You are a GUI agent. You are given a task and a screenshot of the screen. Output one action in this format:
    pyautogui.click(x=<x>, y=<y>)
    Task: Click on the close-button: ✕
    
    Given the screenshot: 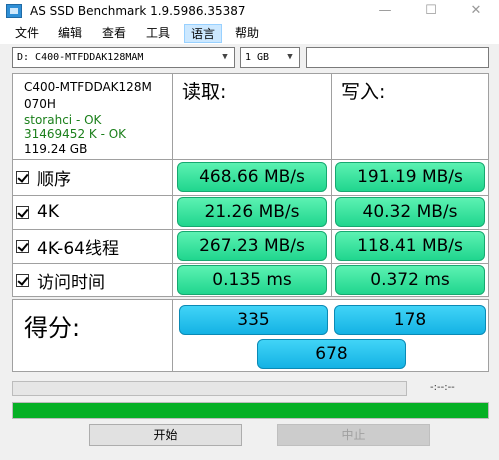 What is the action you would take?
    pyautogui.click(x=476, y=11)
    